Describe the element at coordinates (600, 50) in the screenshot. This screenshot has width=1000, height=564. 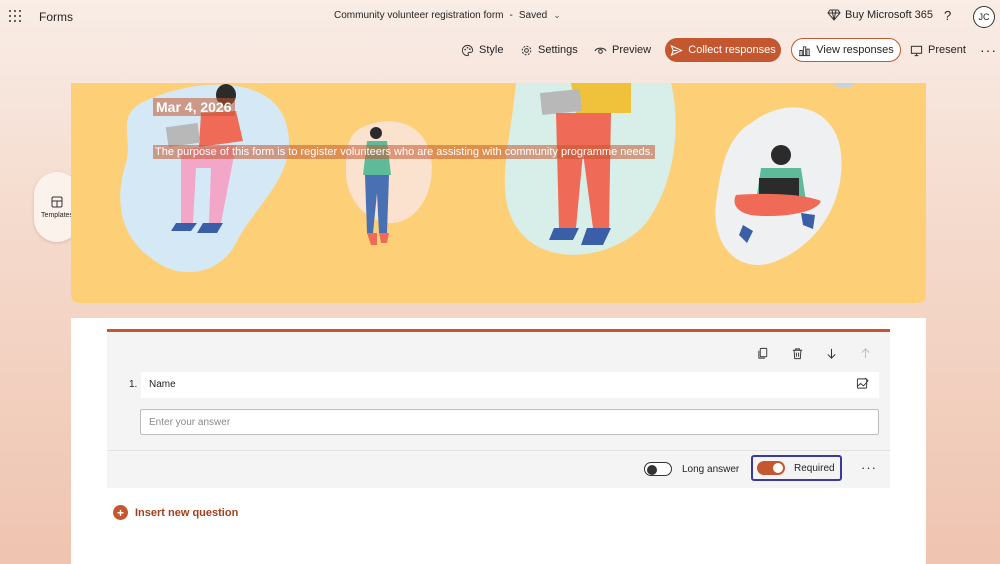
I see `eye-icon` at that location.